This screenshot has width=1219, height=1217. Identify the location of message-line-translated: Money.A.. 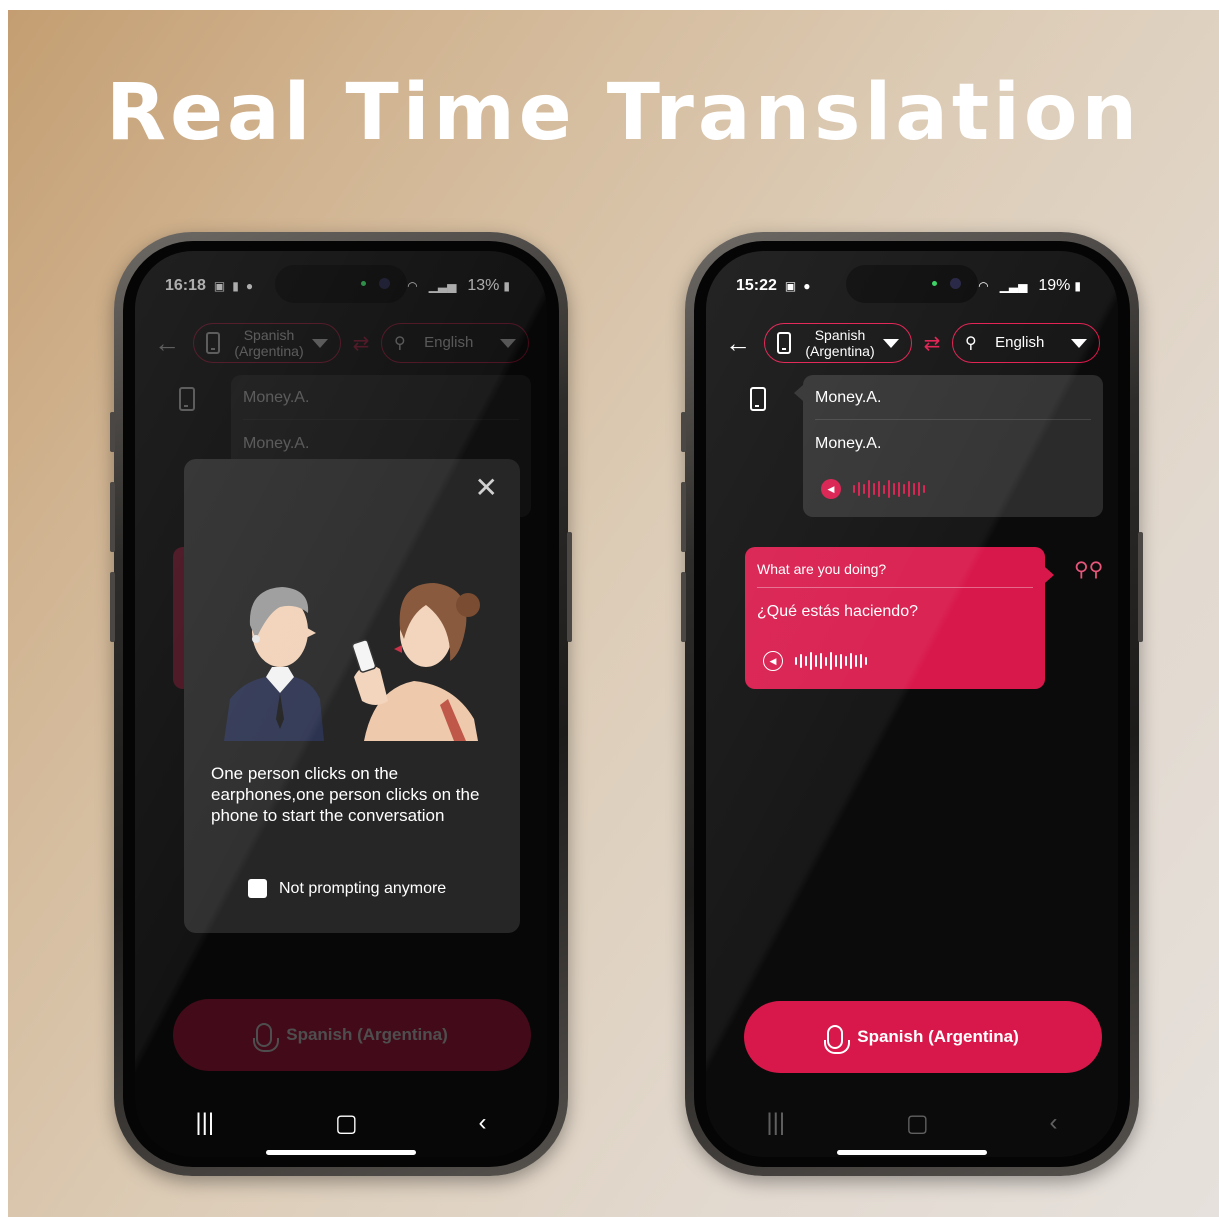
(848, 443).